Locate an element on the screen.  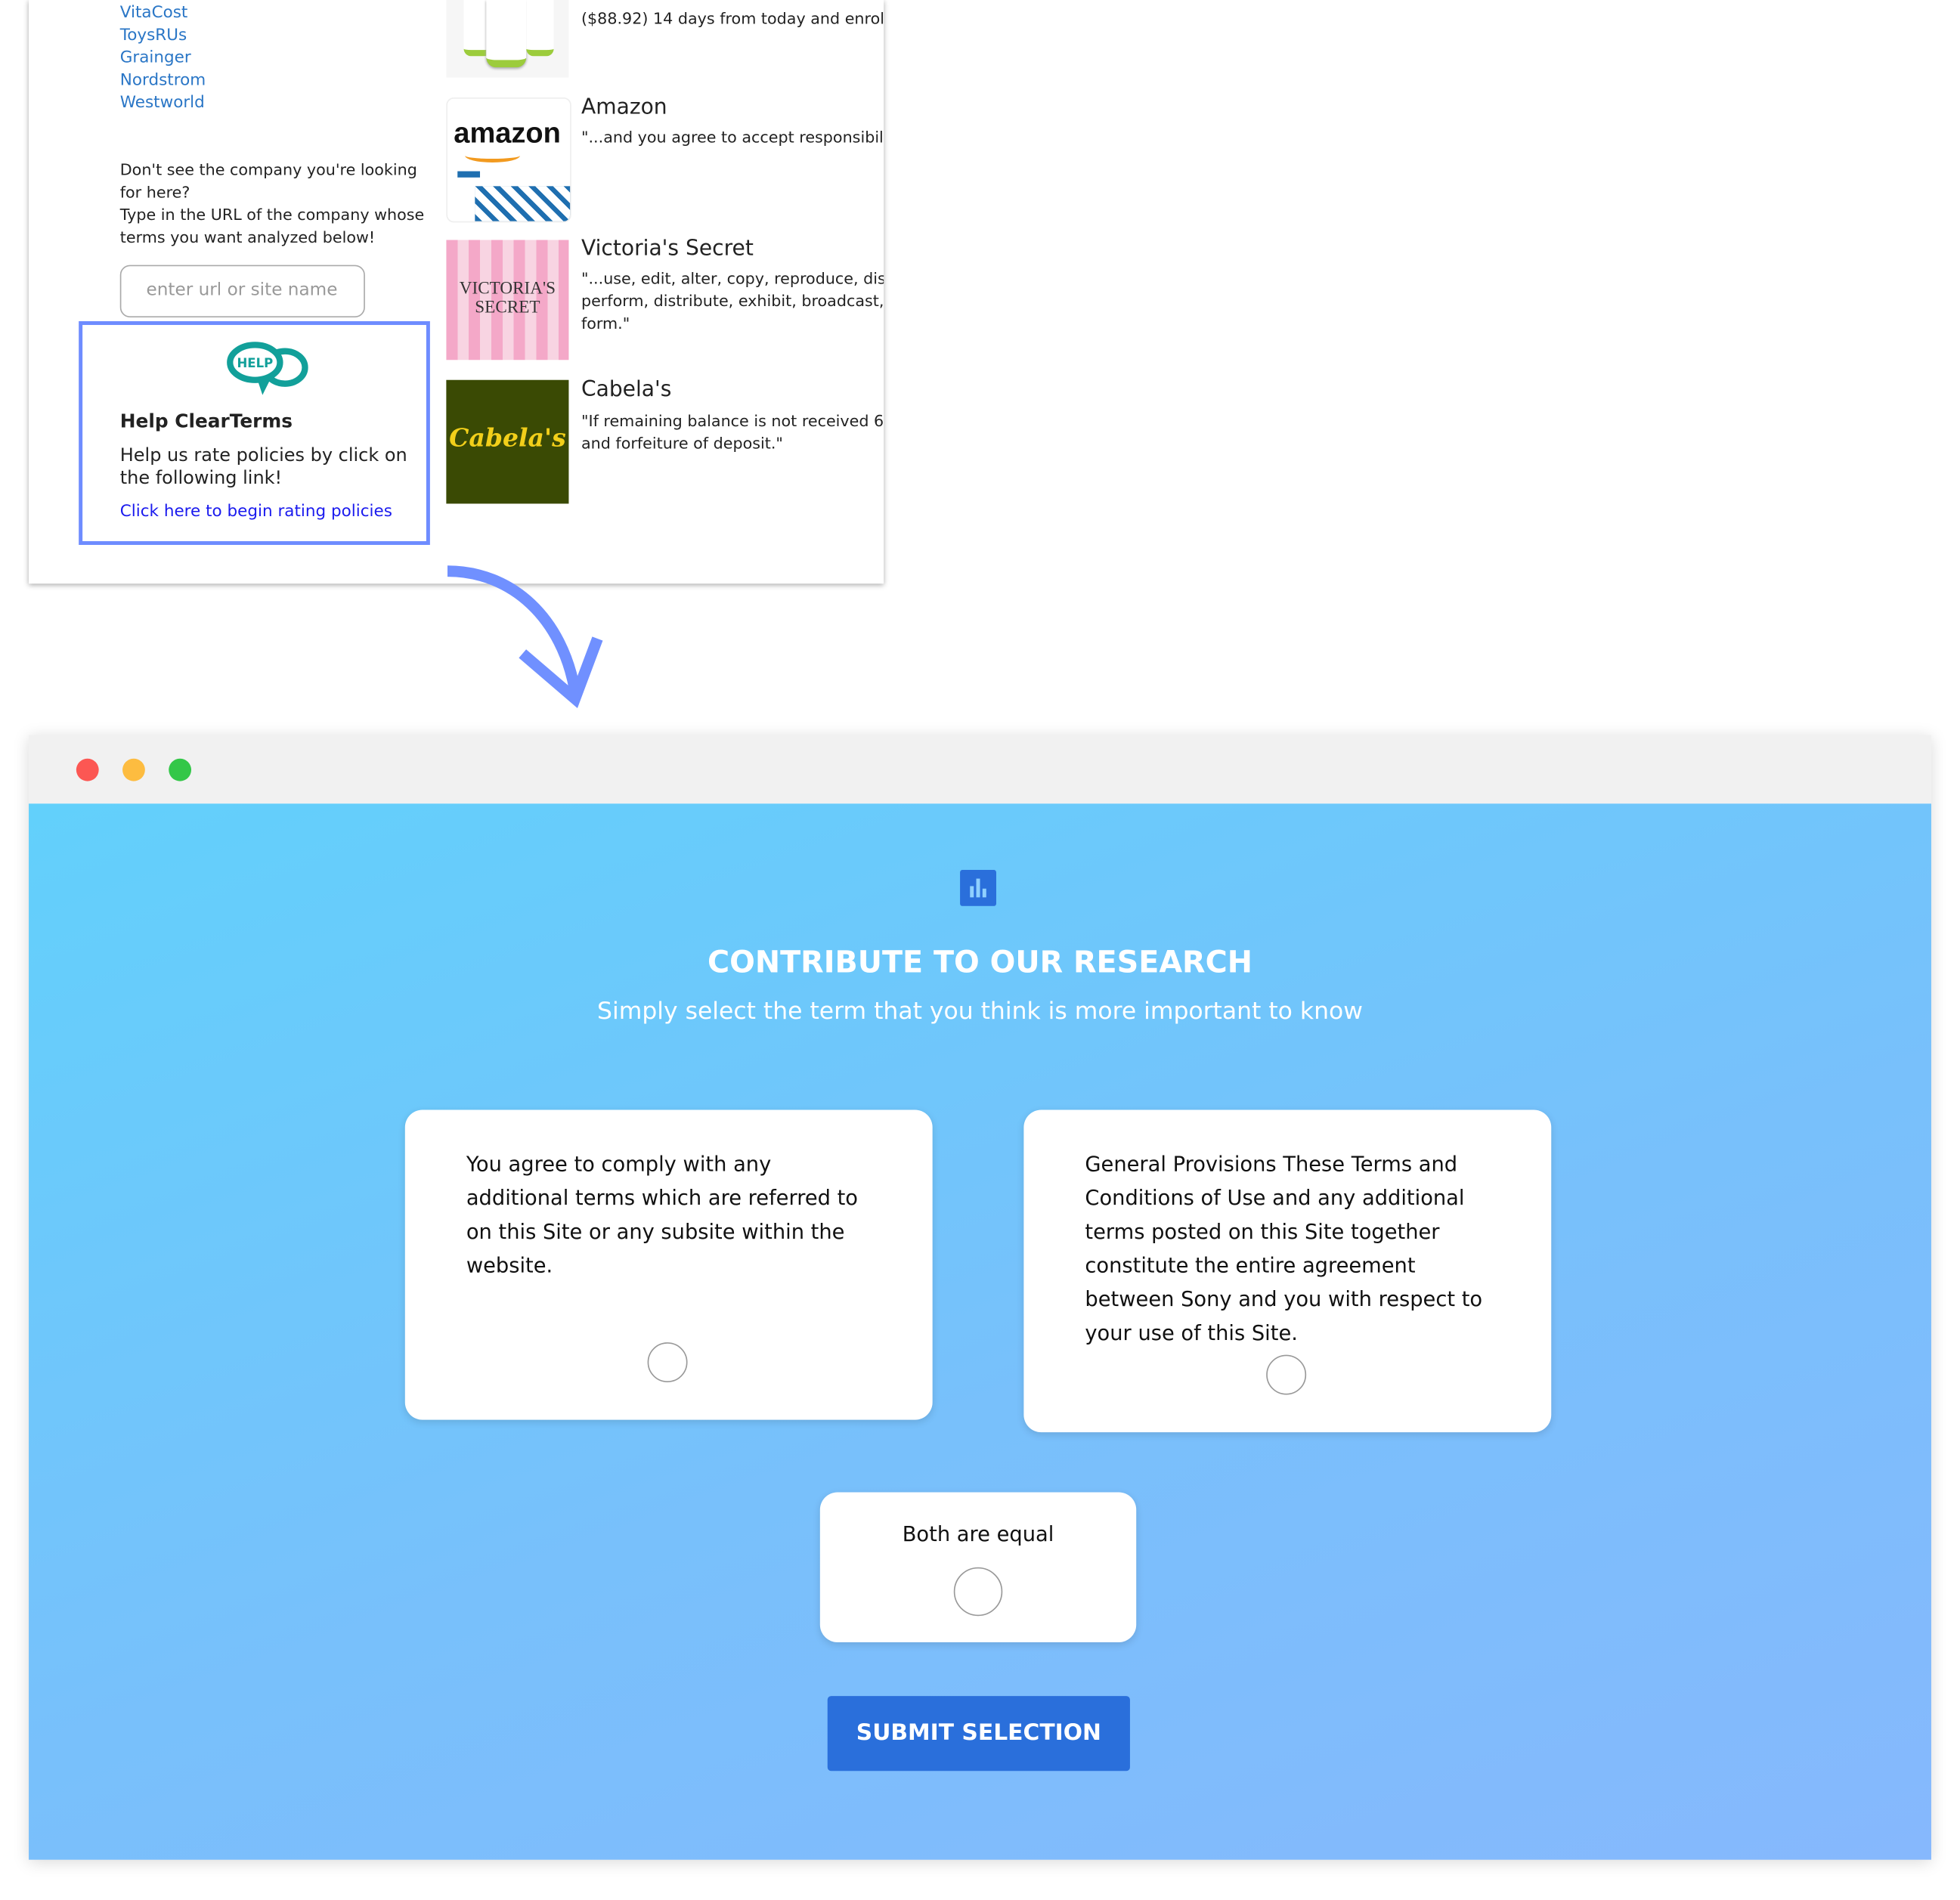
company-quote: ($88.92) 14 days from today and enrolled is located at coordinates (732, 18).